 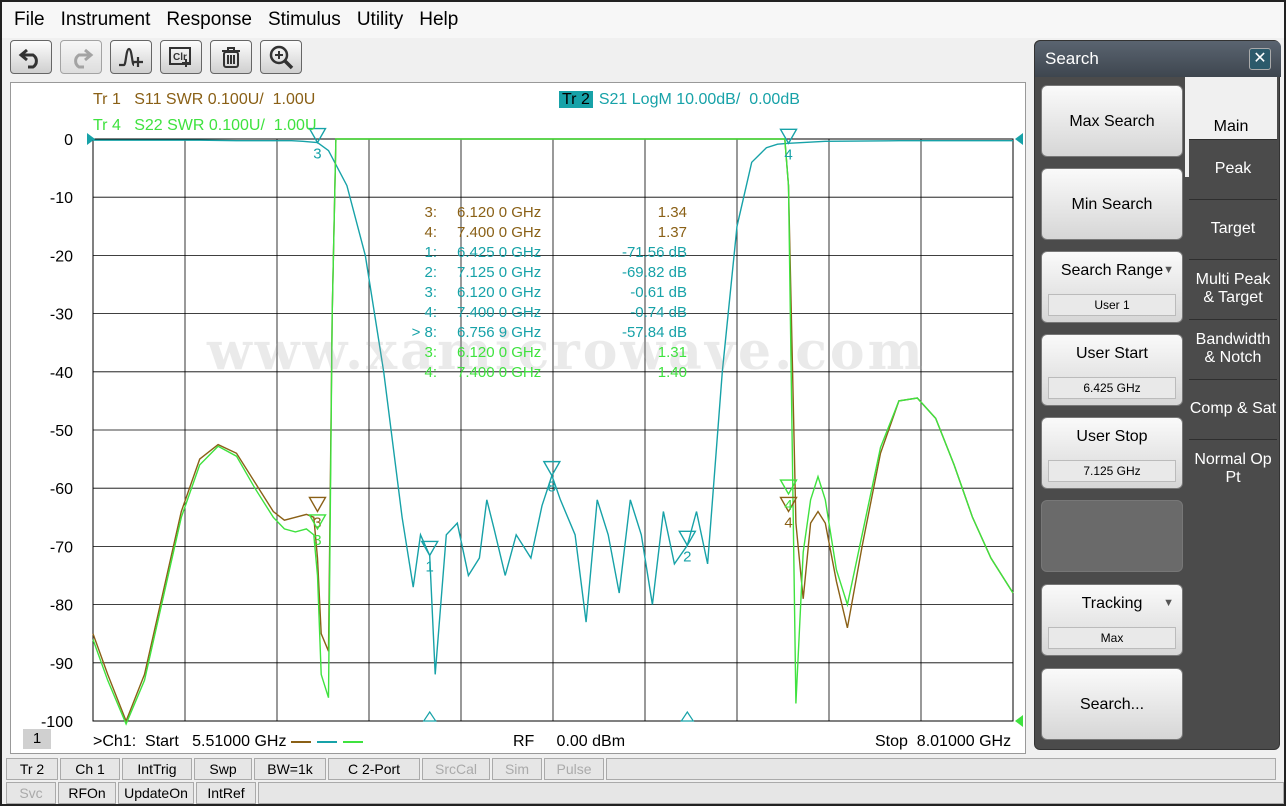 What do you see at coordinates (552, 487) in the screenshot?
I see `marker-label: 8` at bounding box center [552, 487].